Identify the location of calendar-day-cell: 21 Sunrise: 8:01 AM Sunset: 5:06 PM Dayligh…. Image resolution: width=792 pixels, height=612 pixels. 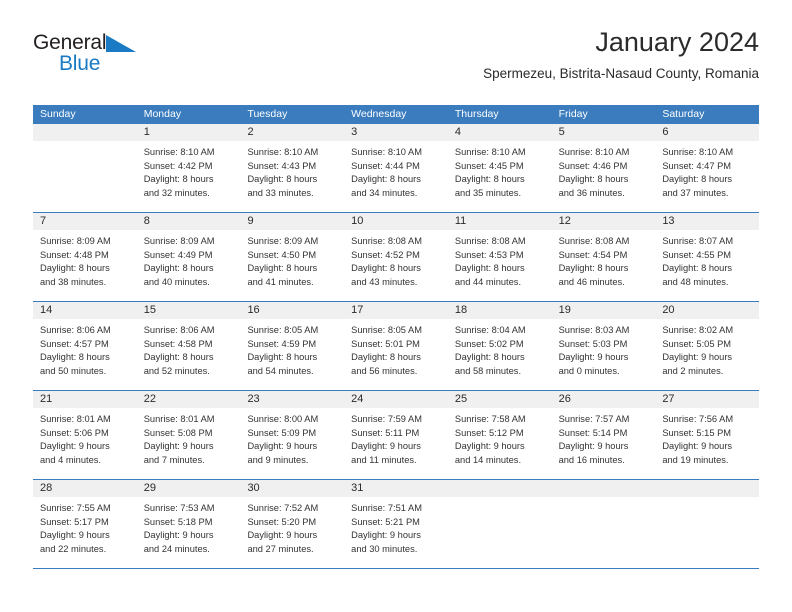
(85, 435).